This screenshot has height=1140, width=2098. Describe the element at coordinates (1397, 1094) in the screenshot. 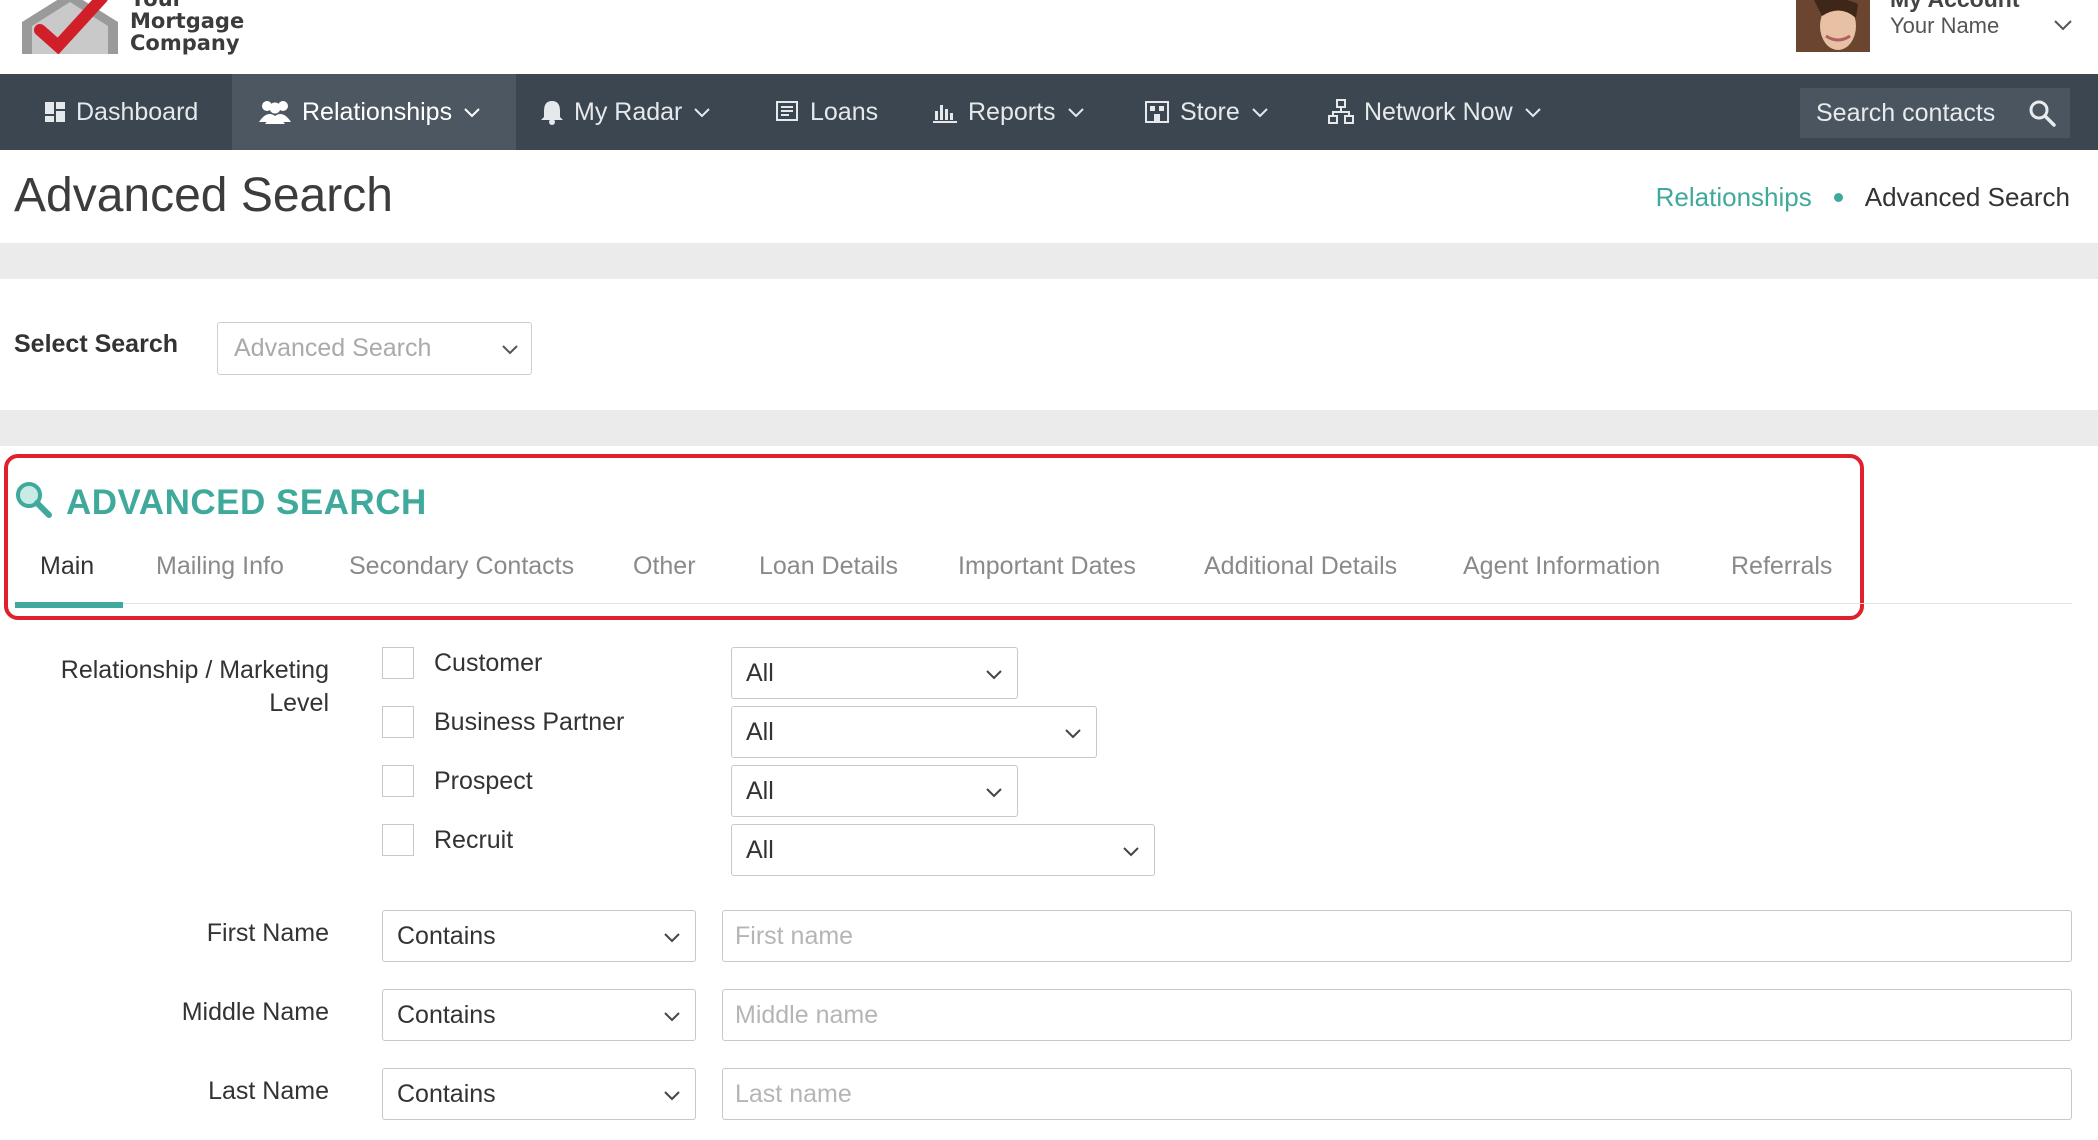

I see `last-name-input` at that location.